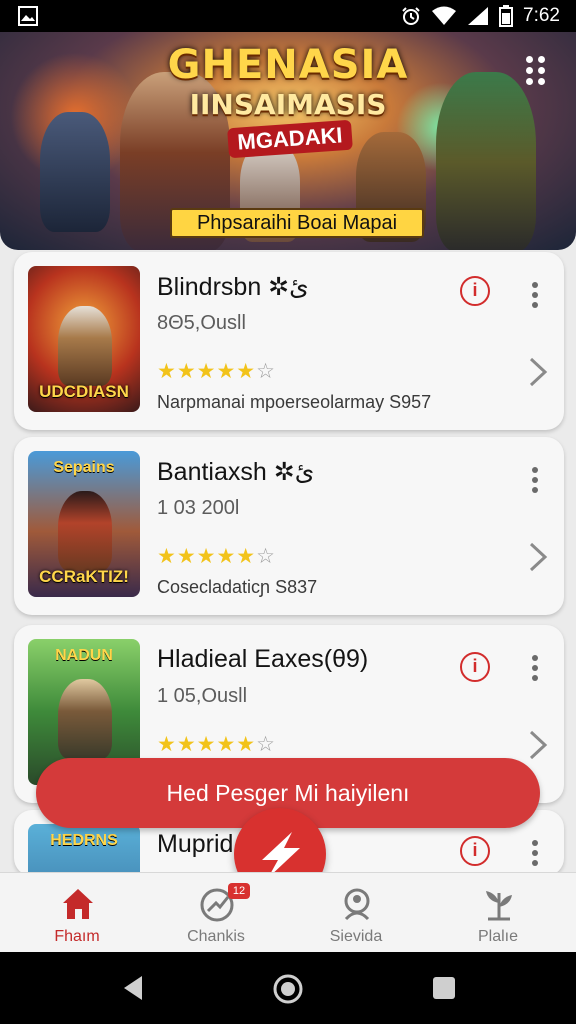  I want to click on status-bar: 7:62, so click(288, 16).